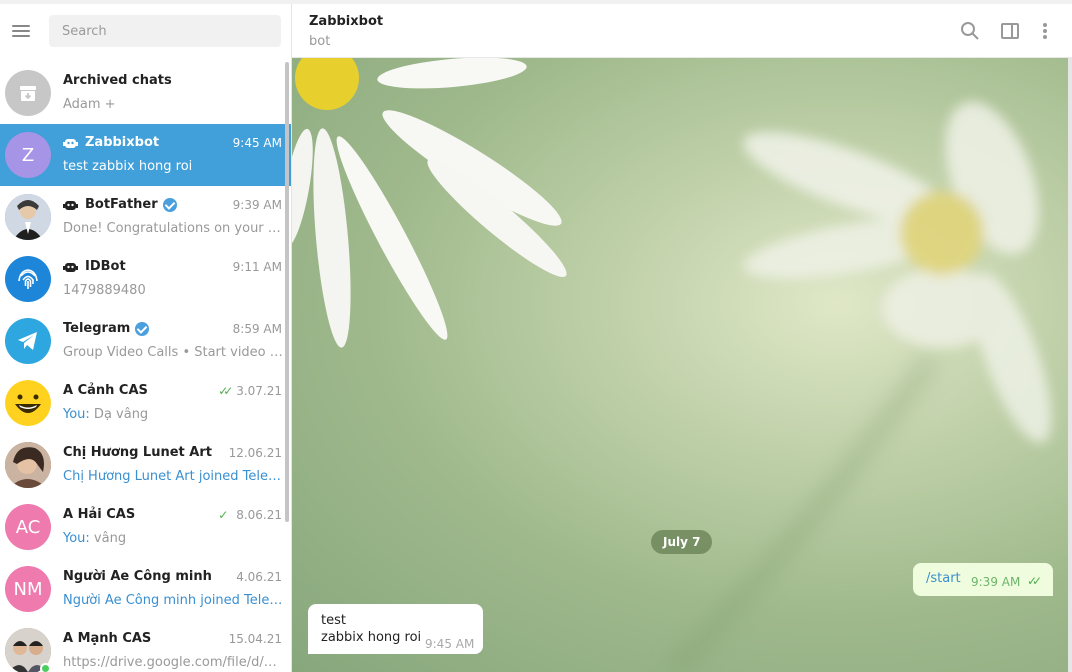 Image resolution: width=1072 pixels, height=672 pixels. What do you see at coordinates (250, 515) in the screenshot?
I see `chat-time: ✓ 8.06.21` at bounding box center [250, 515].